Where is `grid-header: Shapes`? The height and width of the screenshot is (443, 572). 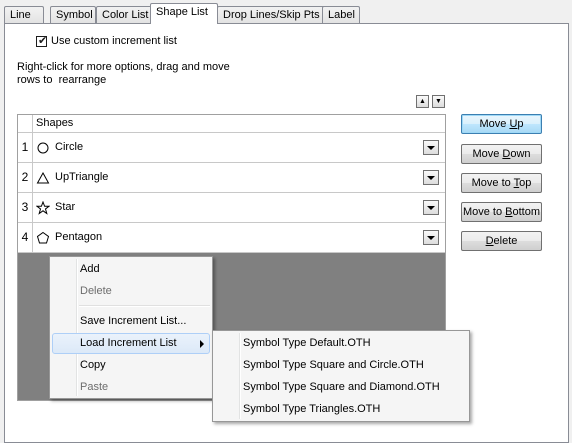 grid-header: Shapes is located at coordinates (231, 124).